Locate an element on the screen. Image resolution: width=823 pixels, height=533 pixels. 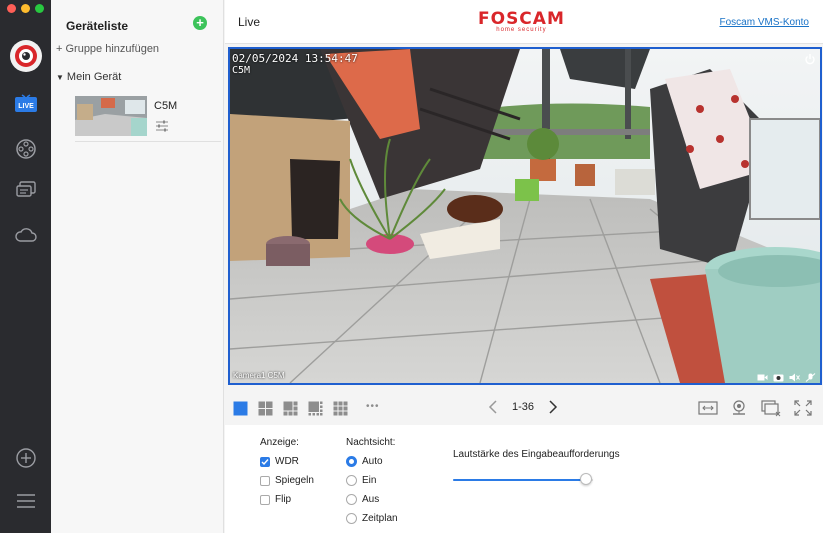
messages-nav is located at coordinates (26, 190).